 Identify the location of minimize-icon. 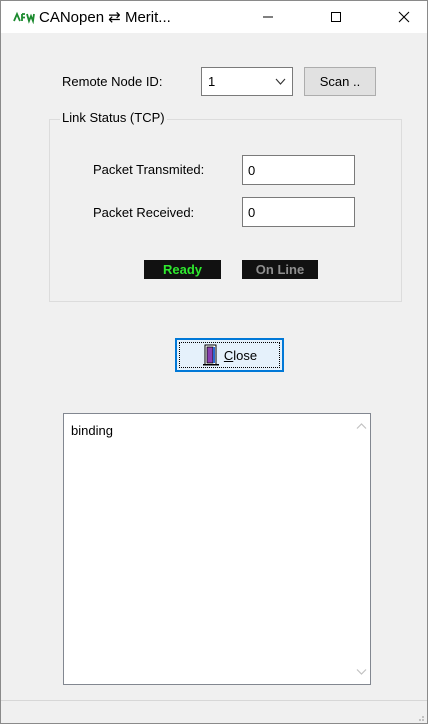
(268, 17).